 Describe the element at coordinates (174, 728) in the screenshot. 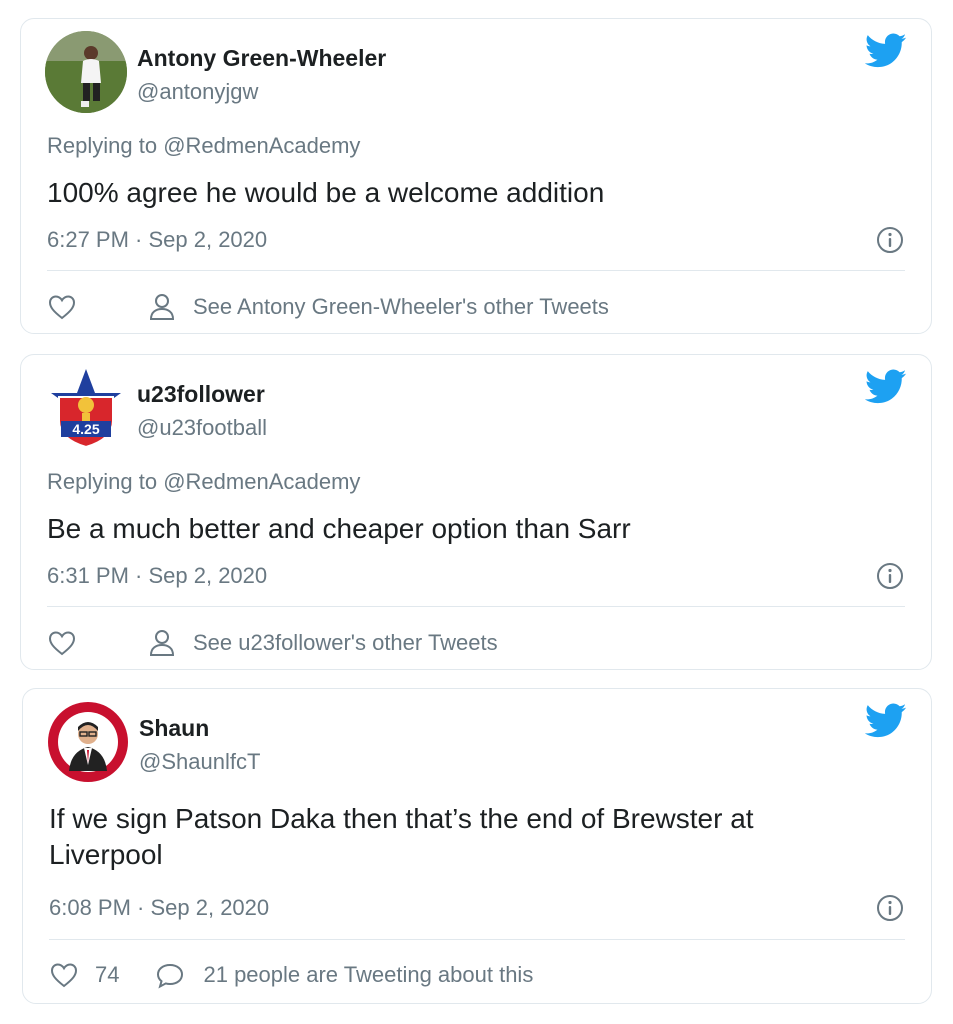

I see `display-name: Shaun` at that location.